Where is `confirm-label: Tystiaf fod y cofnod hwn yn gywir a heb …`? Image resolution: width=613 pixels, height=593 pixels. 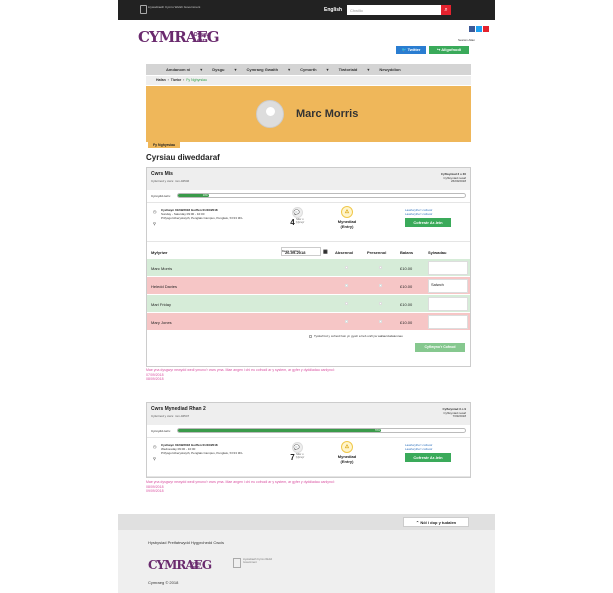 confirm-label: Tystiaf fod y cofnod hwn yn gywir a heb … is located at coordinates (358, 336).